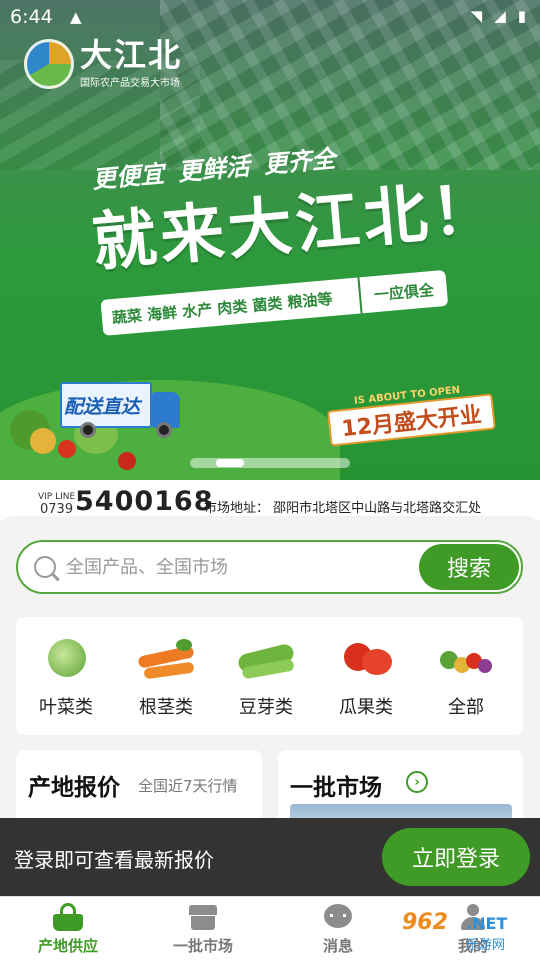  Describe the element at coordinates (76, 17) in the screenshot. I see `warning-icon: ▲` at that location.